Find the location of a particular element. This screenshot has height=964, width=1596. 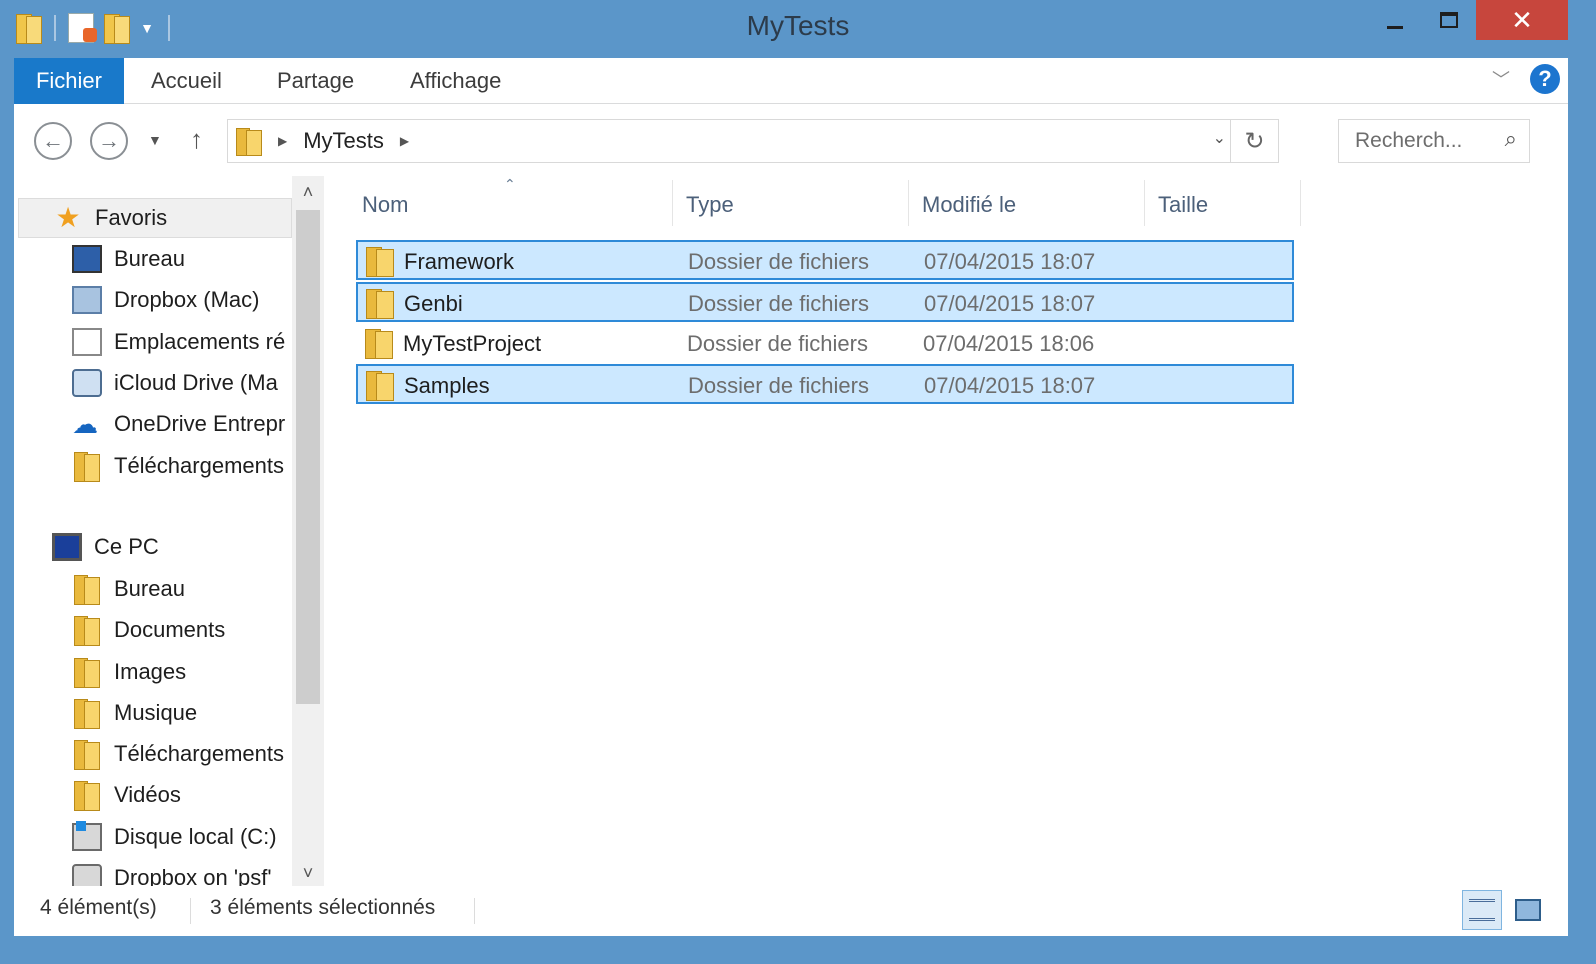

file-name: Genbi is located at coordinates (433, 303).